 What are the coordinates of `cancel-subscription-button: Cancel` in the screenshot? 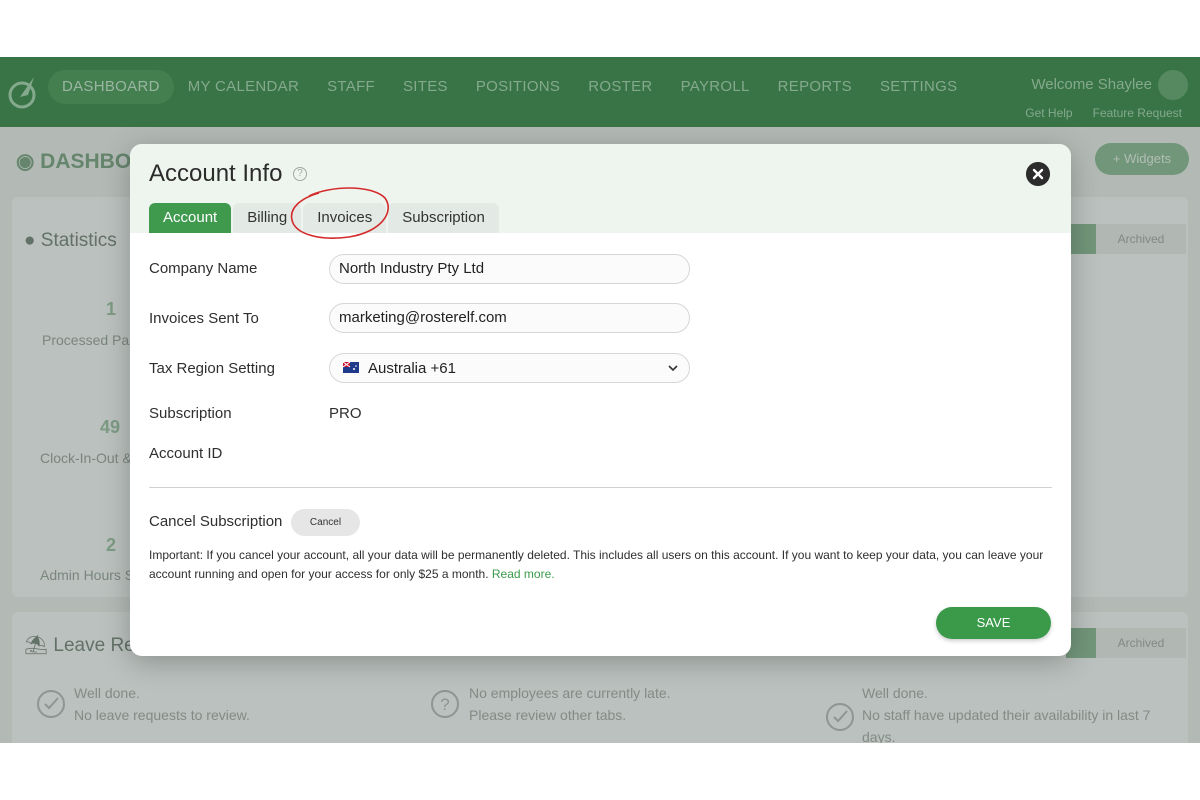 It's located at (325, 522).